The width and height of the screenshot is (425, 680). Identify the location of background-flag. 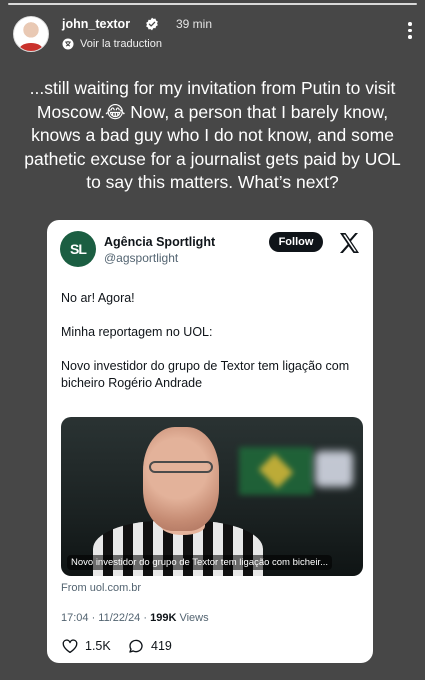
(276, 471).